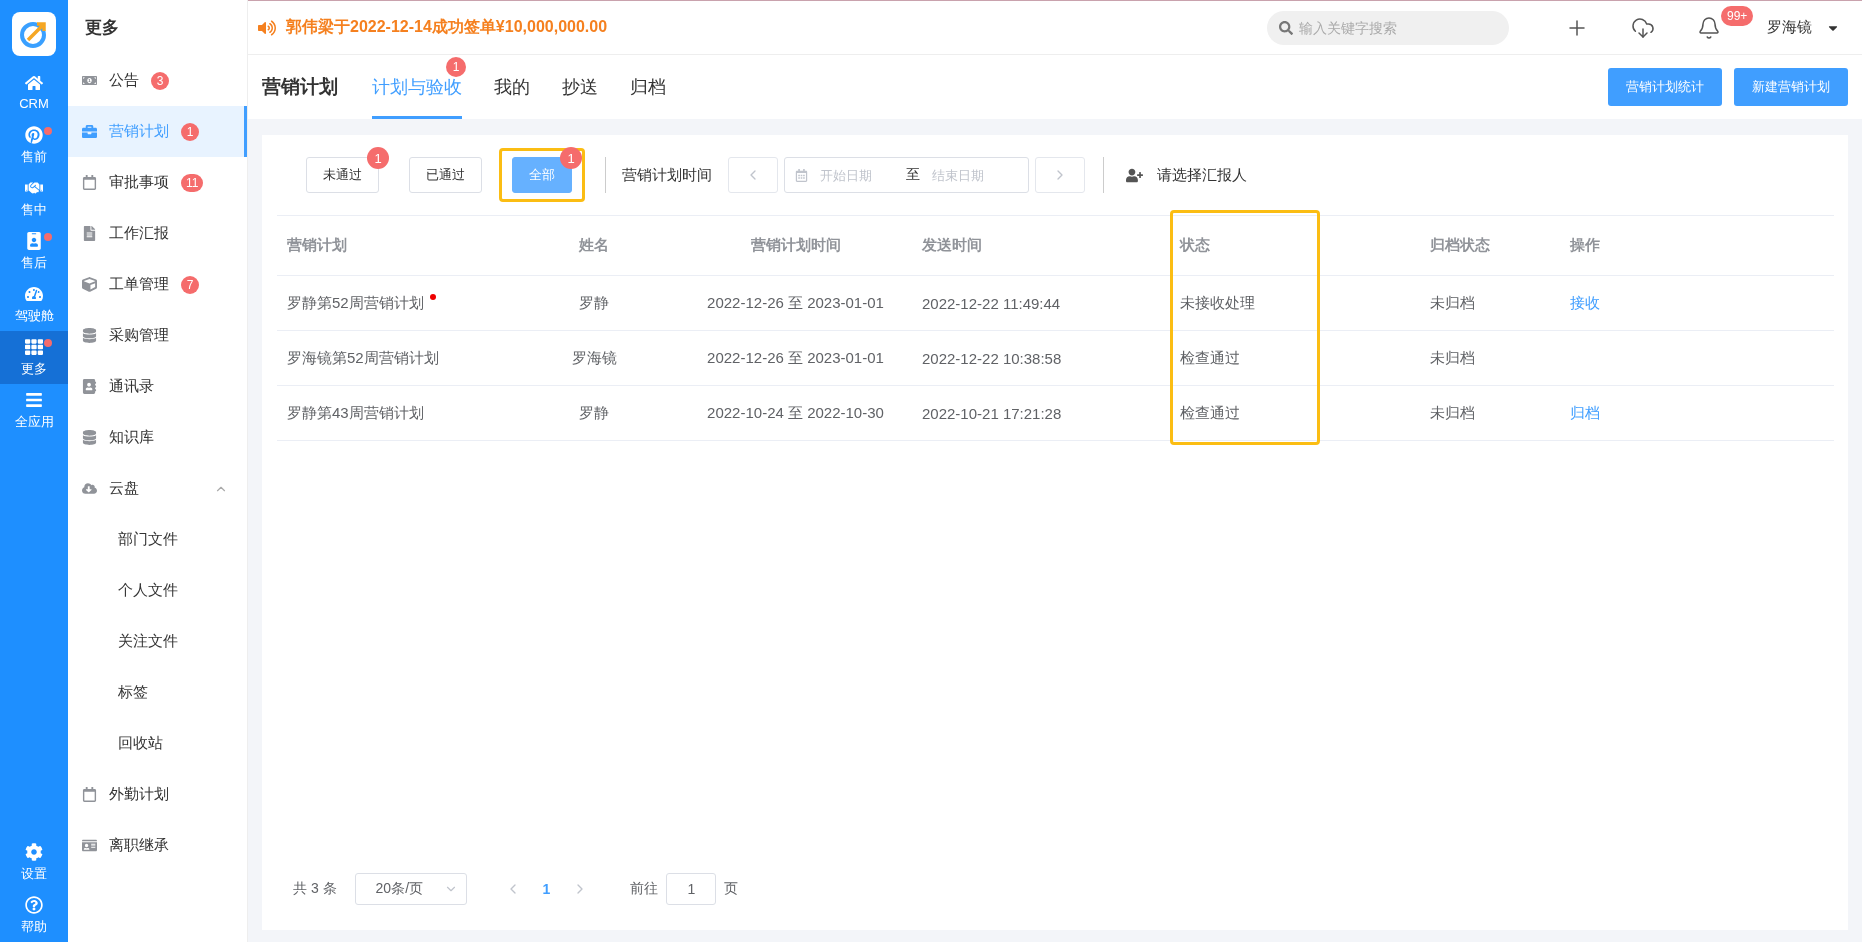 The image size is (1862, 942). Describe the element at coordinates (140, 743) in the screenshot. I see `sidebar-label: 回收站` at that location.